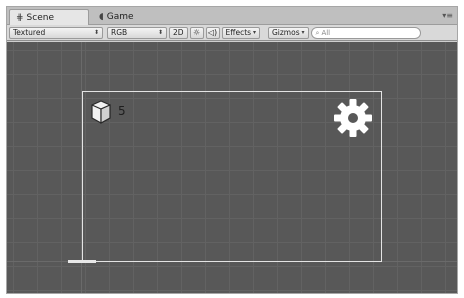 The width and height of the screenshot is (464, 298). I want to click on audio-toggle-button: ◁), so click(212, 32).